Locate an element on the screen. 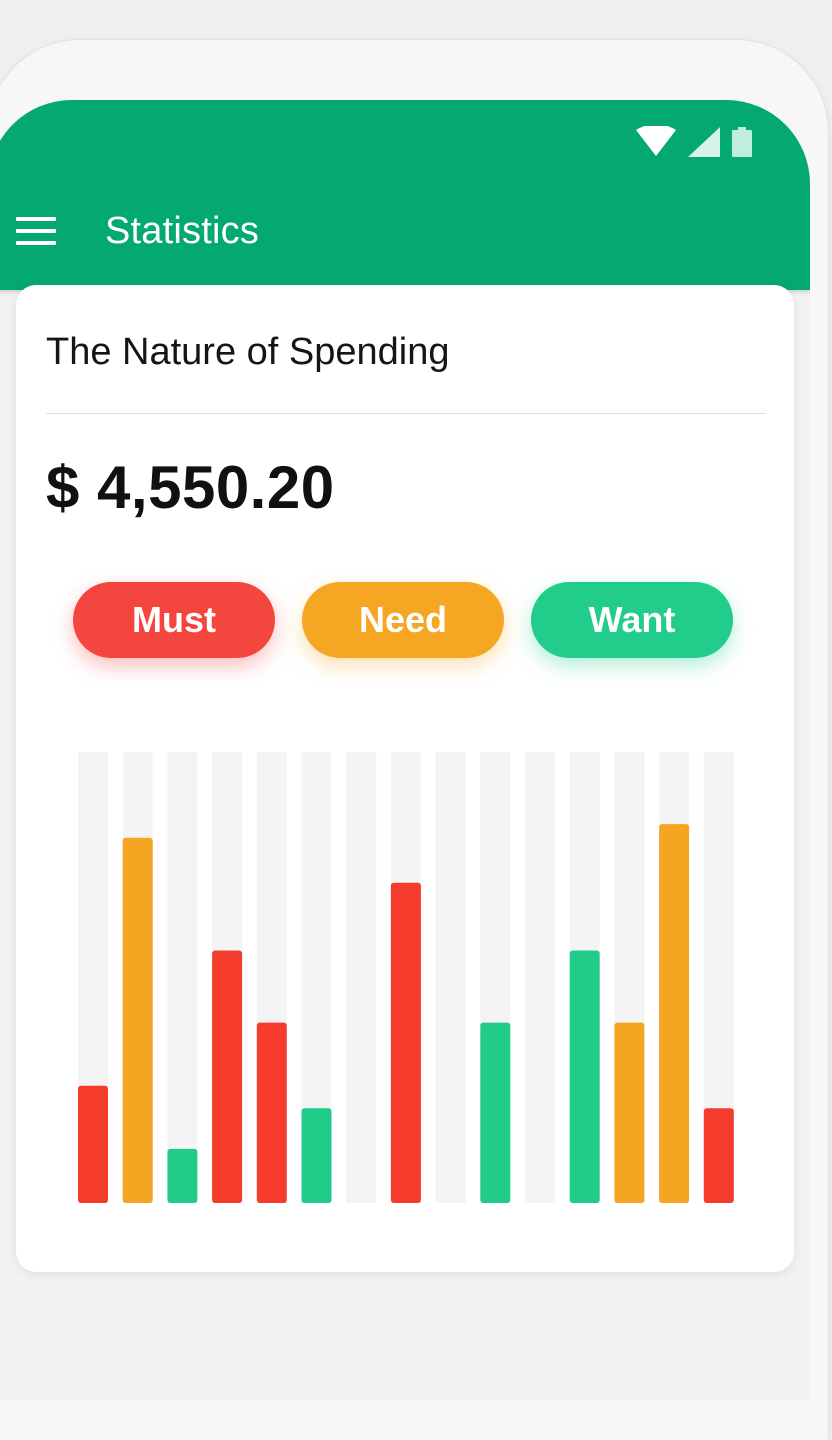 The image size is (832, 1440). page-title: Statistics is located at coordinates (182, 231).